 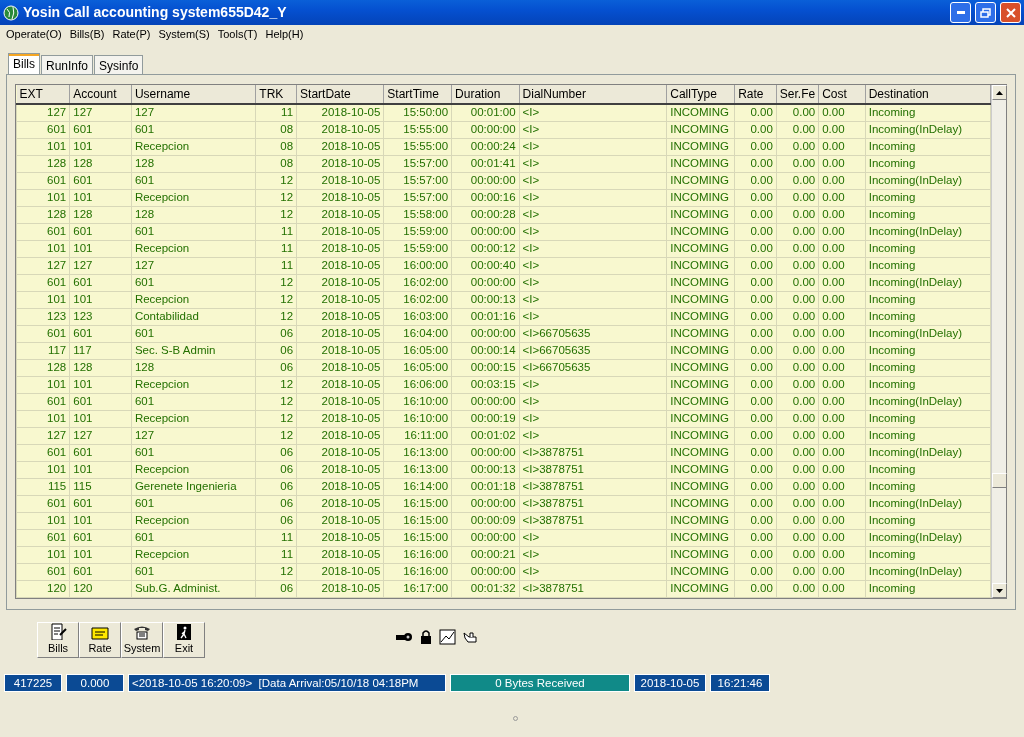 I want to click on table-cell: <I>66705635, so click(x=593, y=334).